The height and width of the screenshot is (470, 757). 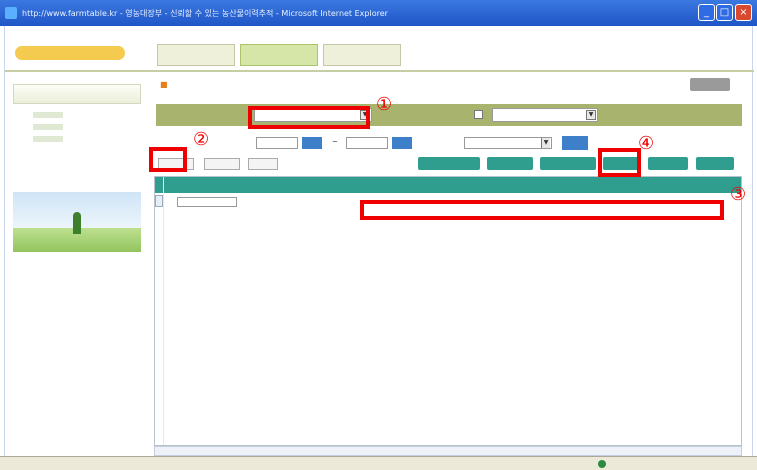 I want to click on end-date-input, so click(x=367, y=143).